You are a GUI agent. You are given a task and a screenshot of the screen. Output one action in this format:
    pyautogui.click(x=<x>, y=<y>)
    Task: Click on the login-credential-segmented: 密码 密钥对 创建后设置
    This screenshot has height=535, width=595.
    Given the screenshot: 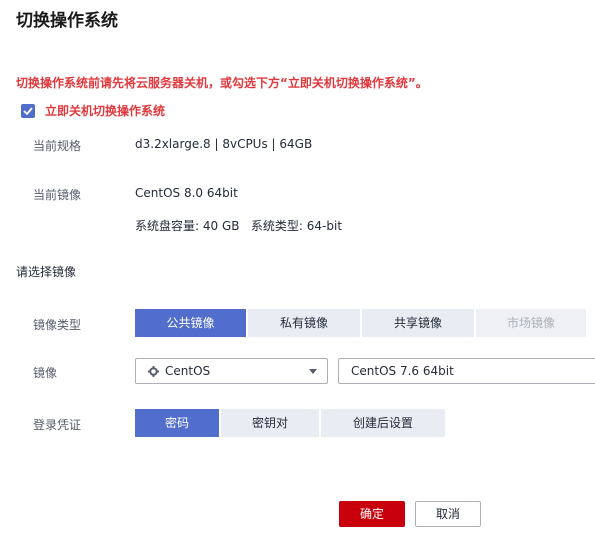 What is the action you would take?
    pyautogui.click(x=291, y=423)
    